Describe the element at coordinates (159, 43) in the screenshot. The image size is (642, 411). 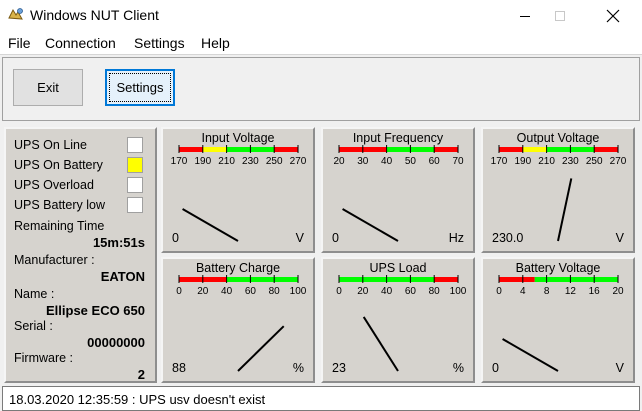
I see `menu-settings: Settings` at that location.